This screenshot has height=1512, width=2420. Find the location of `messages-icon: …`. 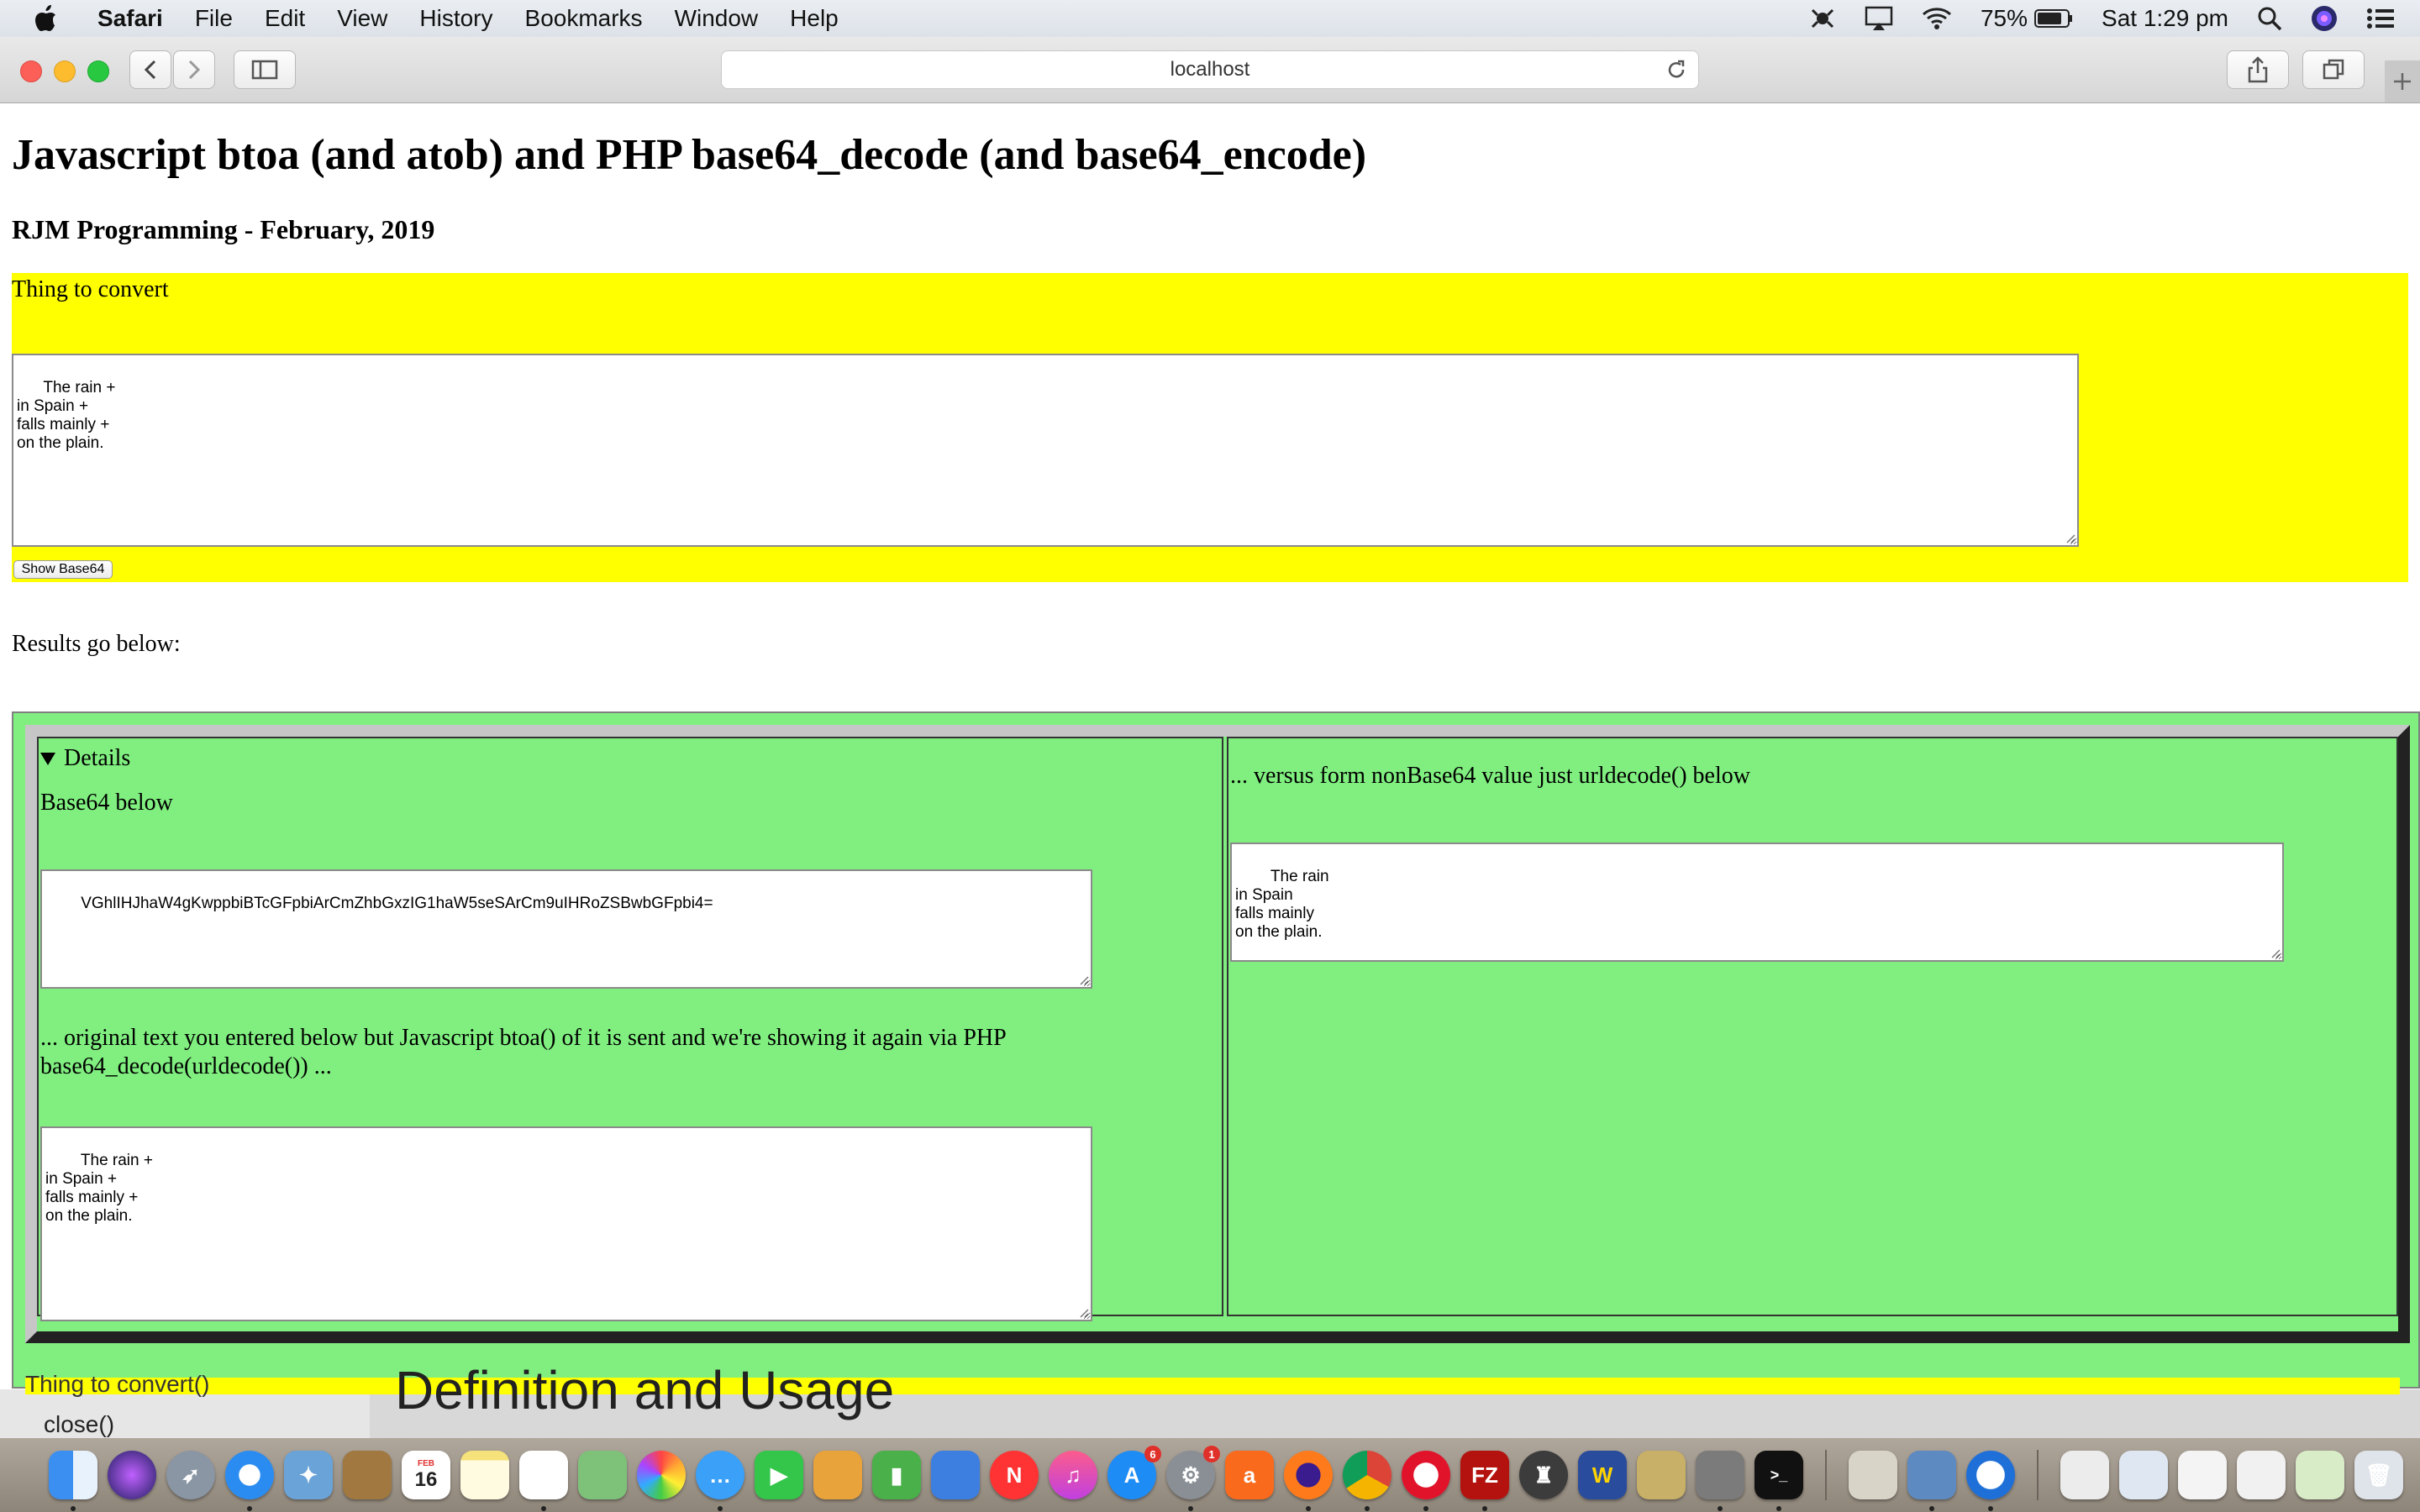

messages-icon: … is located at coordinates (720, 1481).